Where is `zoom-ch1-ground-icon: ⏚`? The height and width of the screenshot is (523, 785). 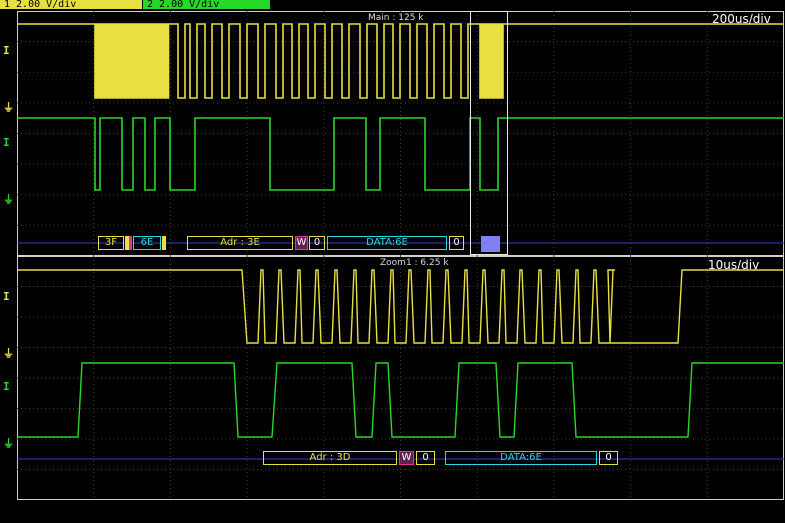
zoom-ch1-ground-icon: ⏚ is located at coordinates (8, 353).